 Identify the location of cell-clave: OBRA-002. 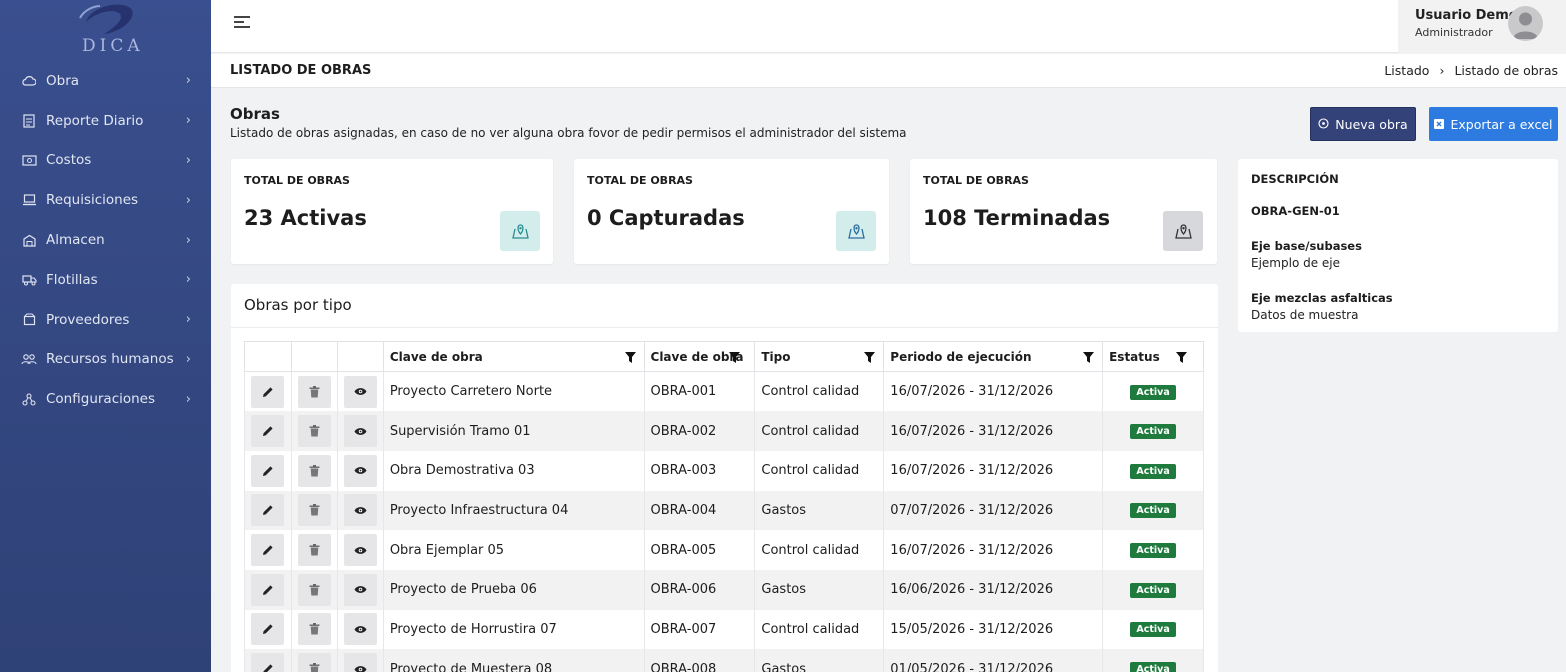
(699, 431).